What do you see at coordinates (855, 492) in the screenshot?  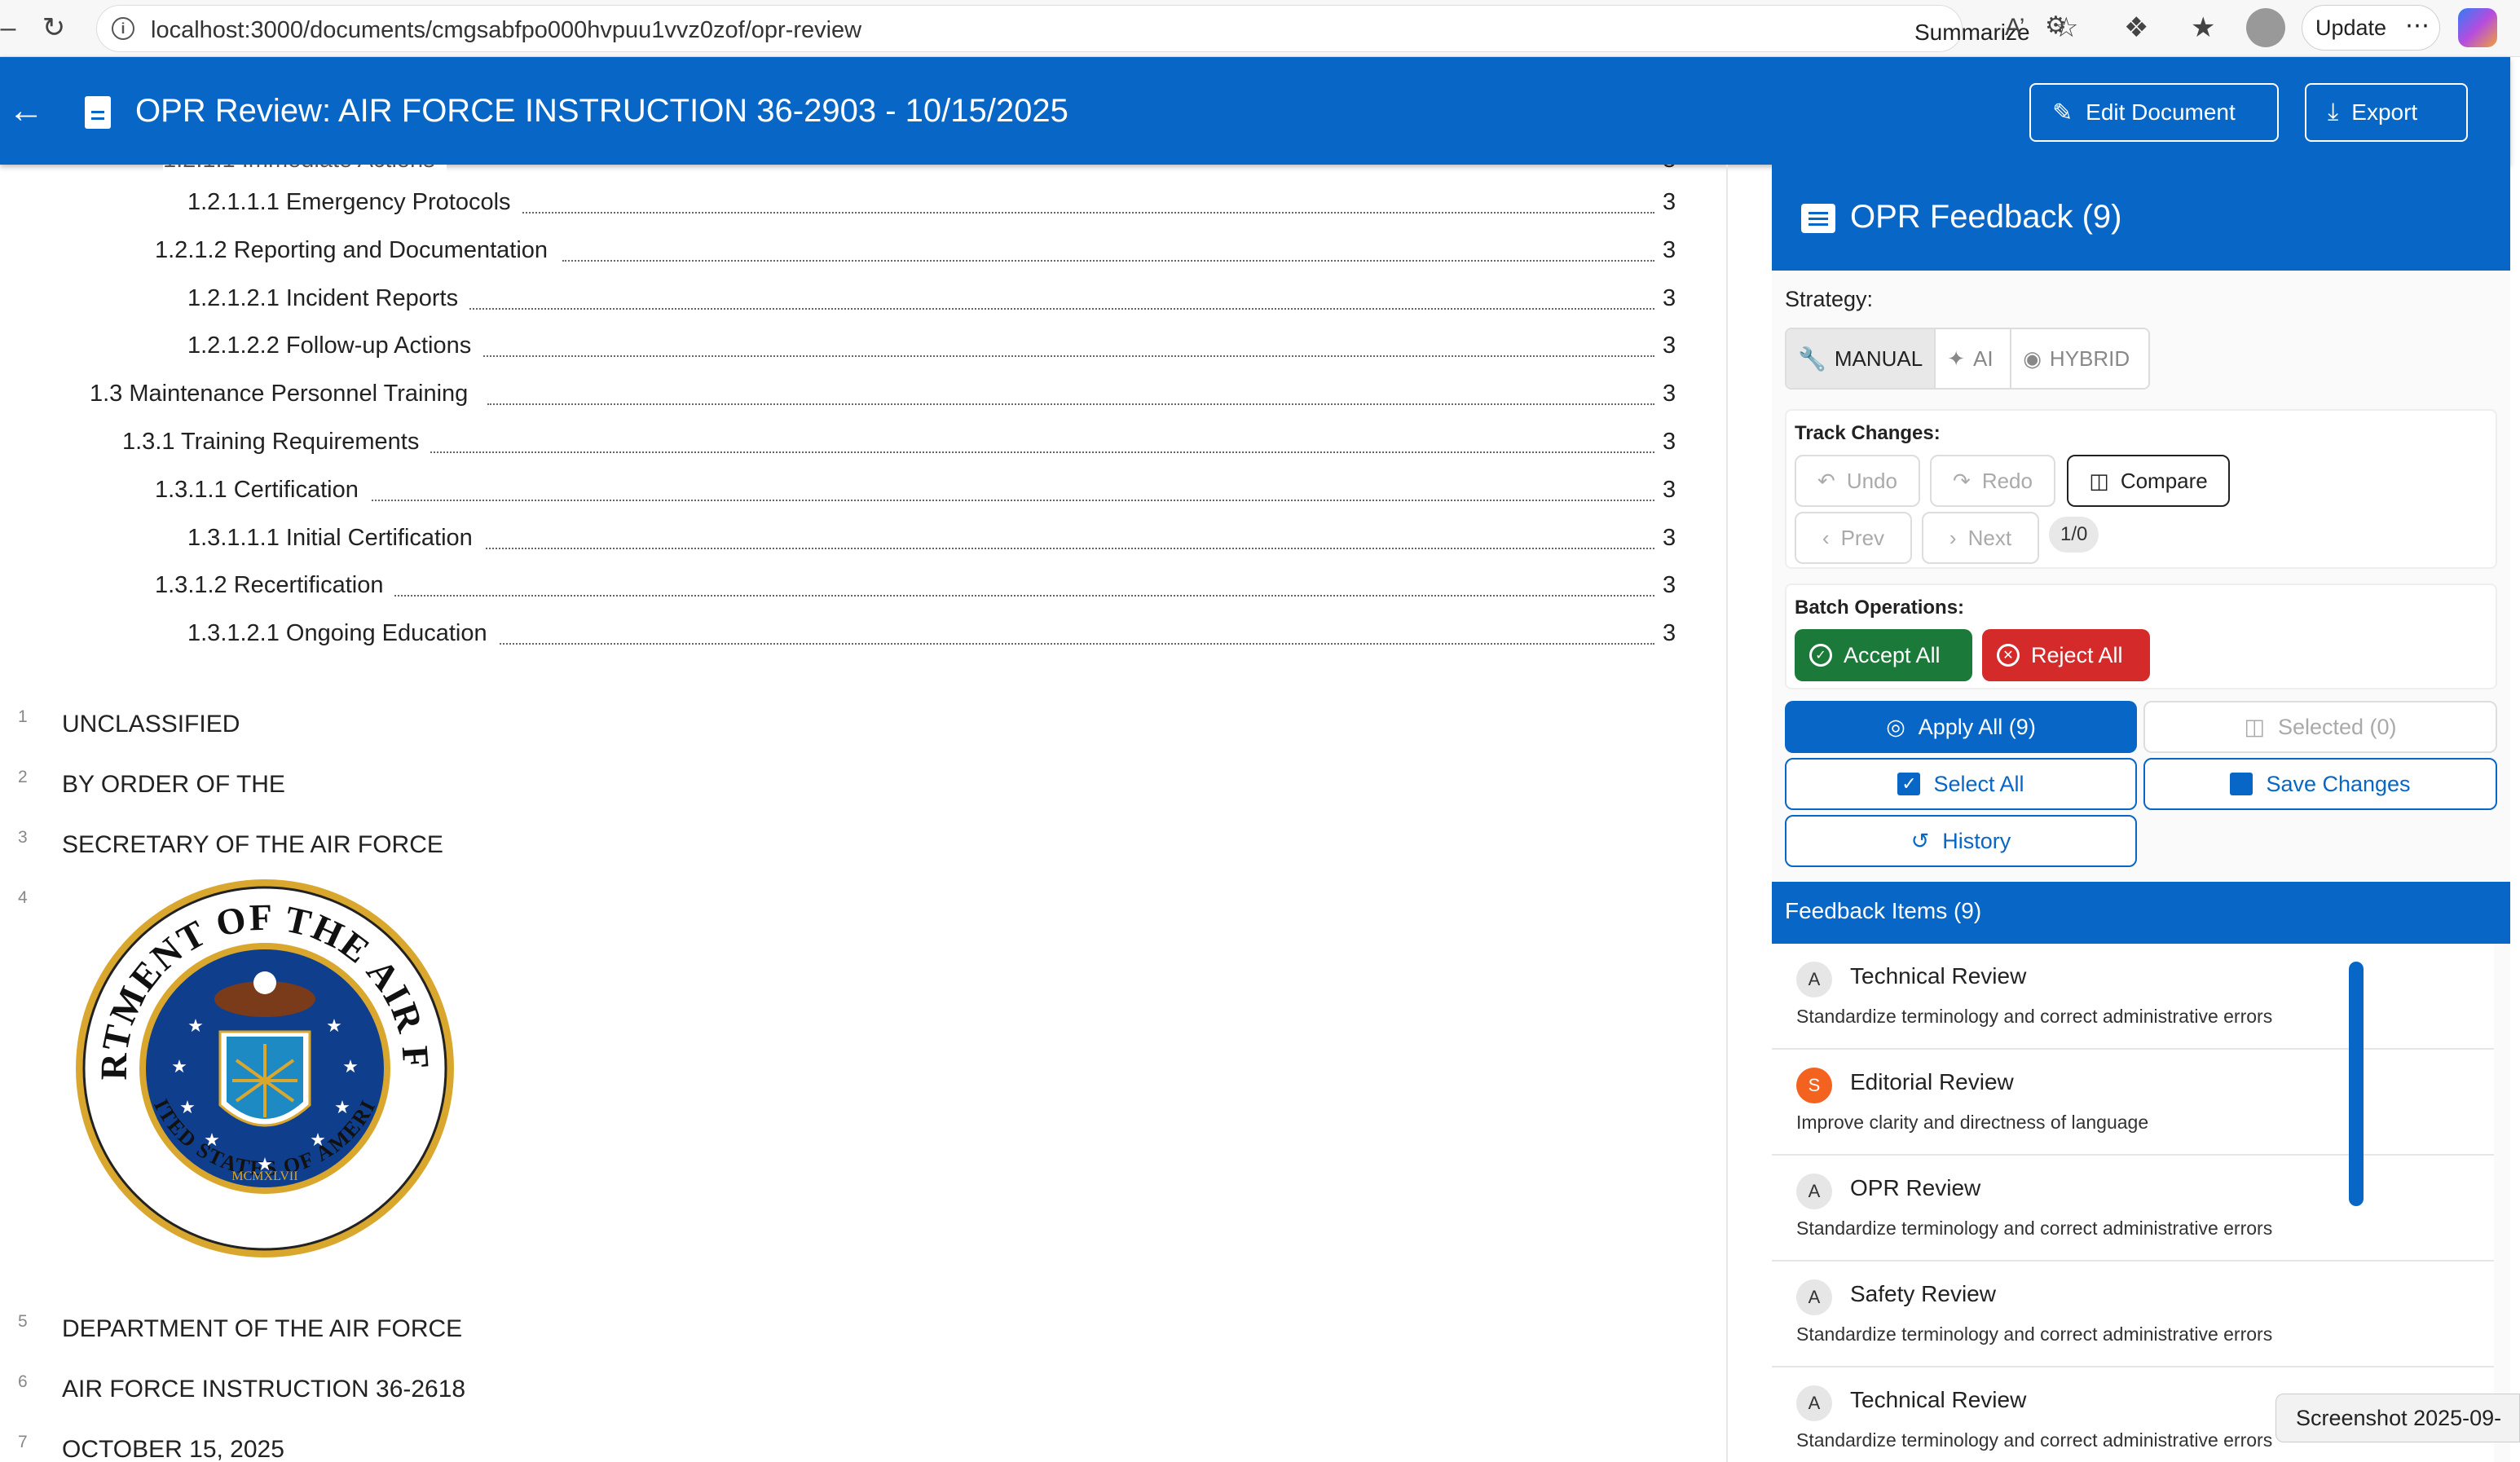 I see `toc-row: 1.3.1.1 Certification 3` at bounding box center [855, 492].